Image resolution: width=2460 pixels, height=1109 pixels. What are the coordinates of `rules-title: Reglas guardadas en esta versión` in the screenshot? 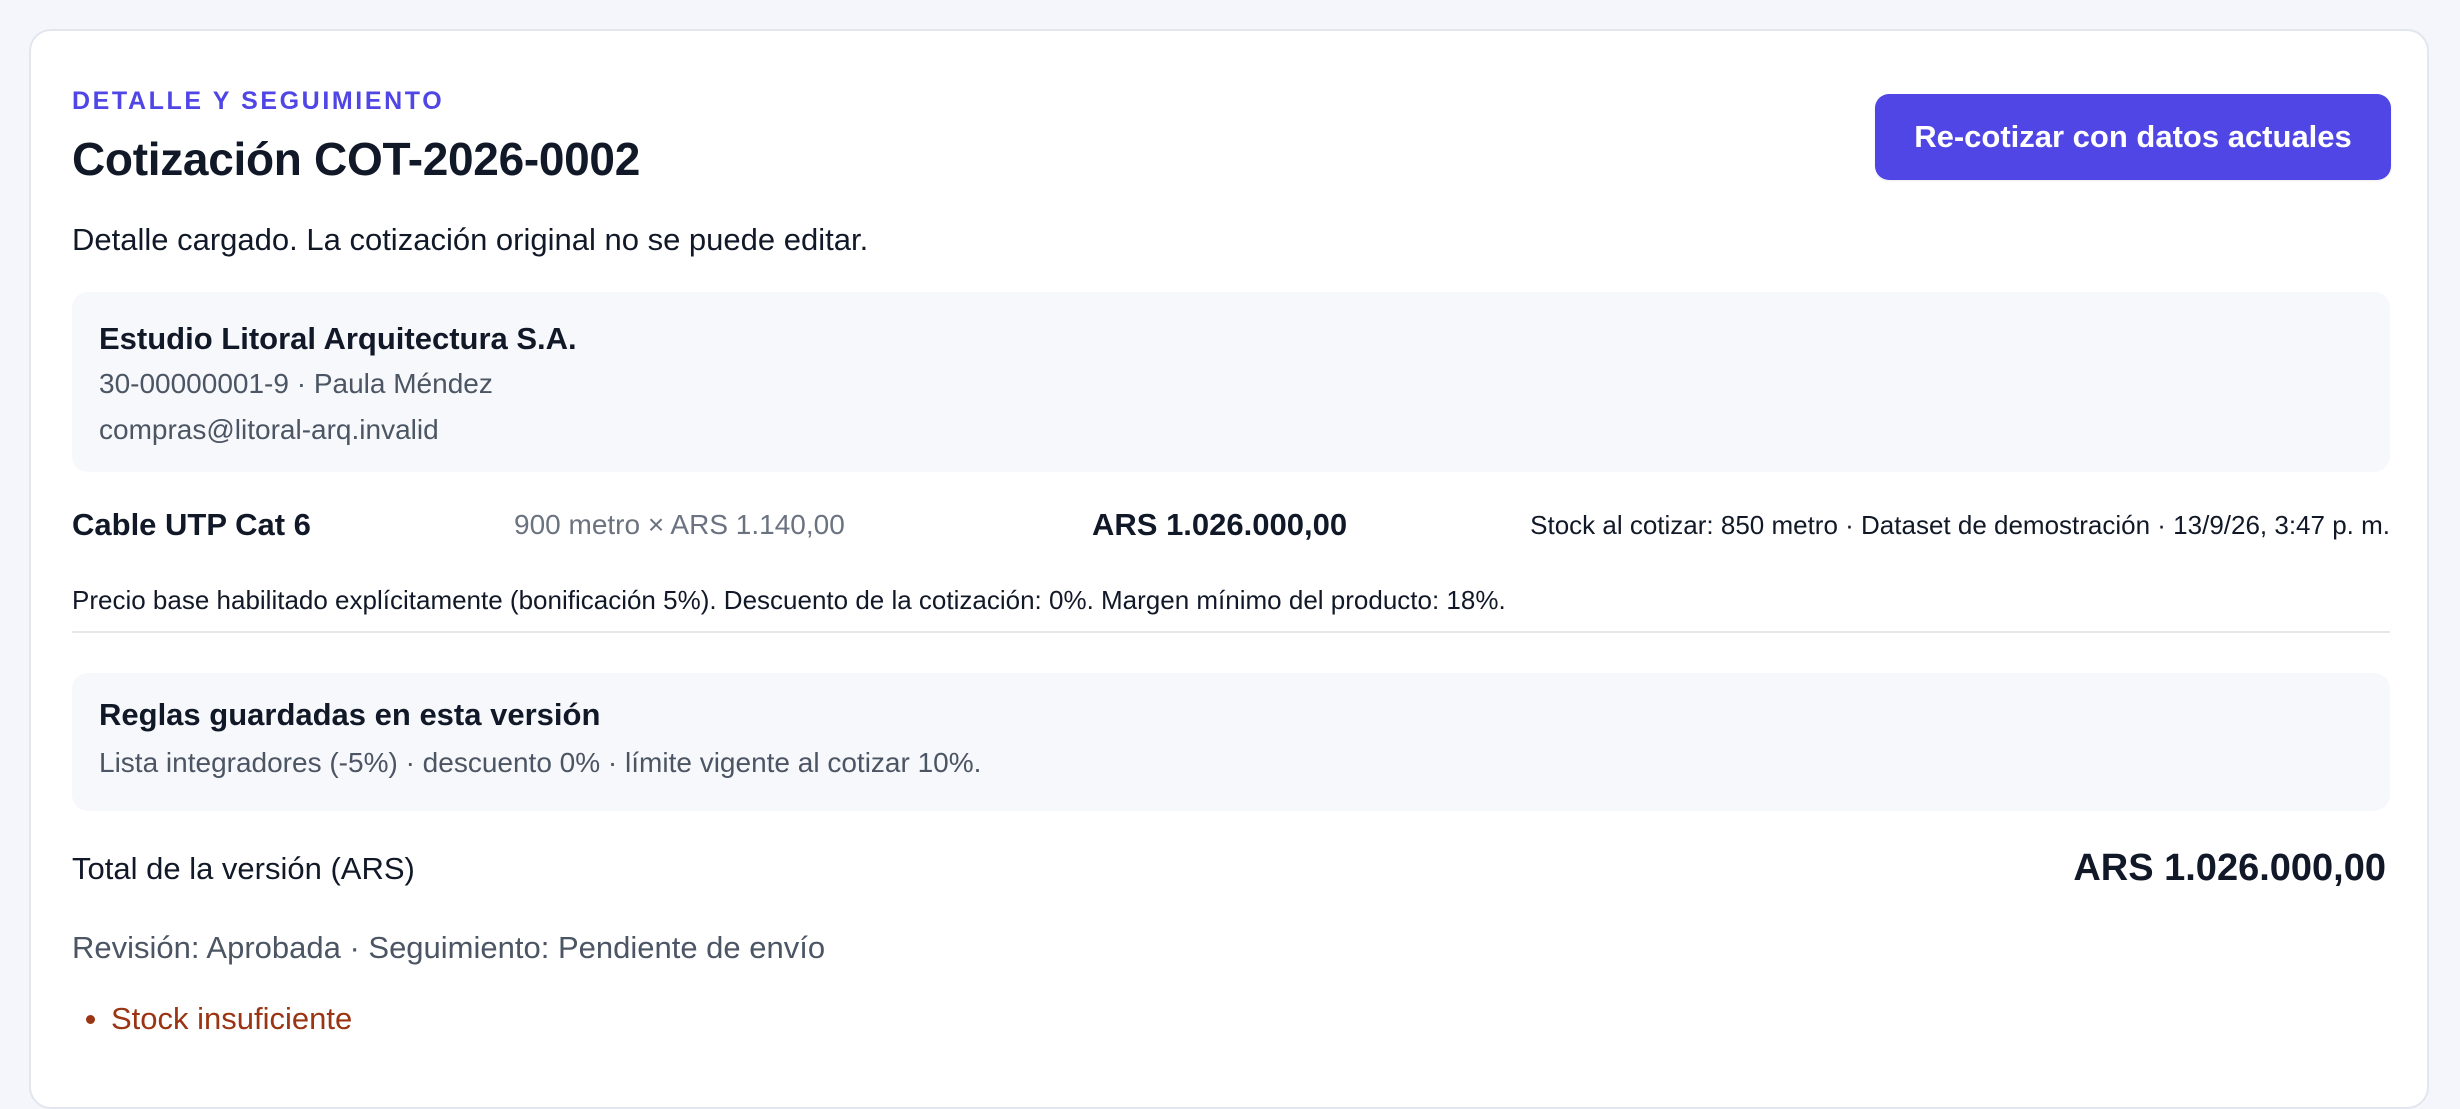 It's located at (350, 714).